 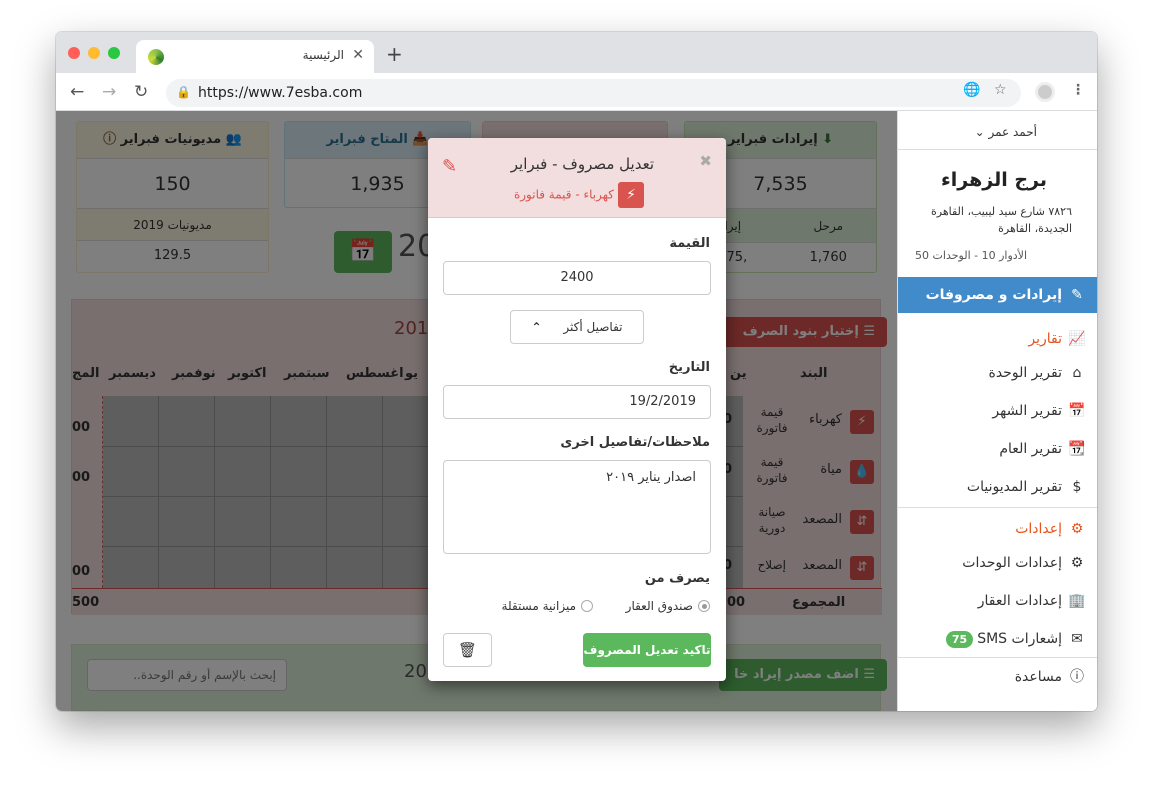 I want to click on bolt-icon: ⚡, so click(x=631, y=195).